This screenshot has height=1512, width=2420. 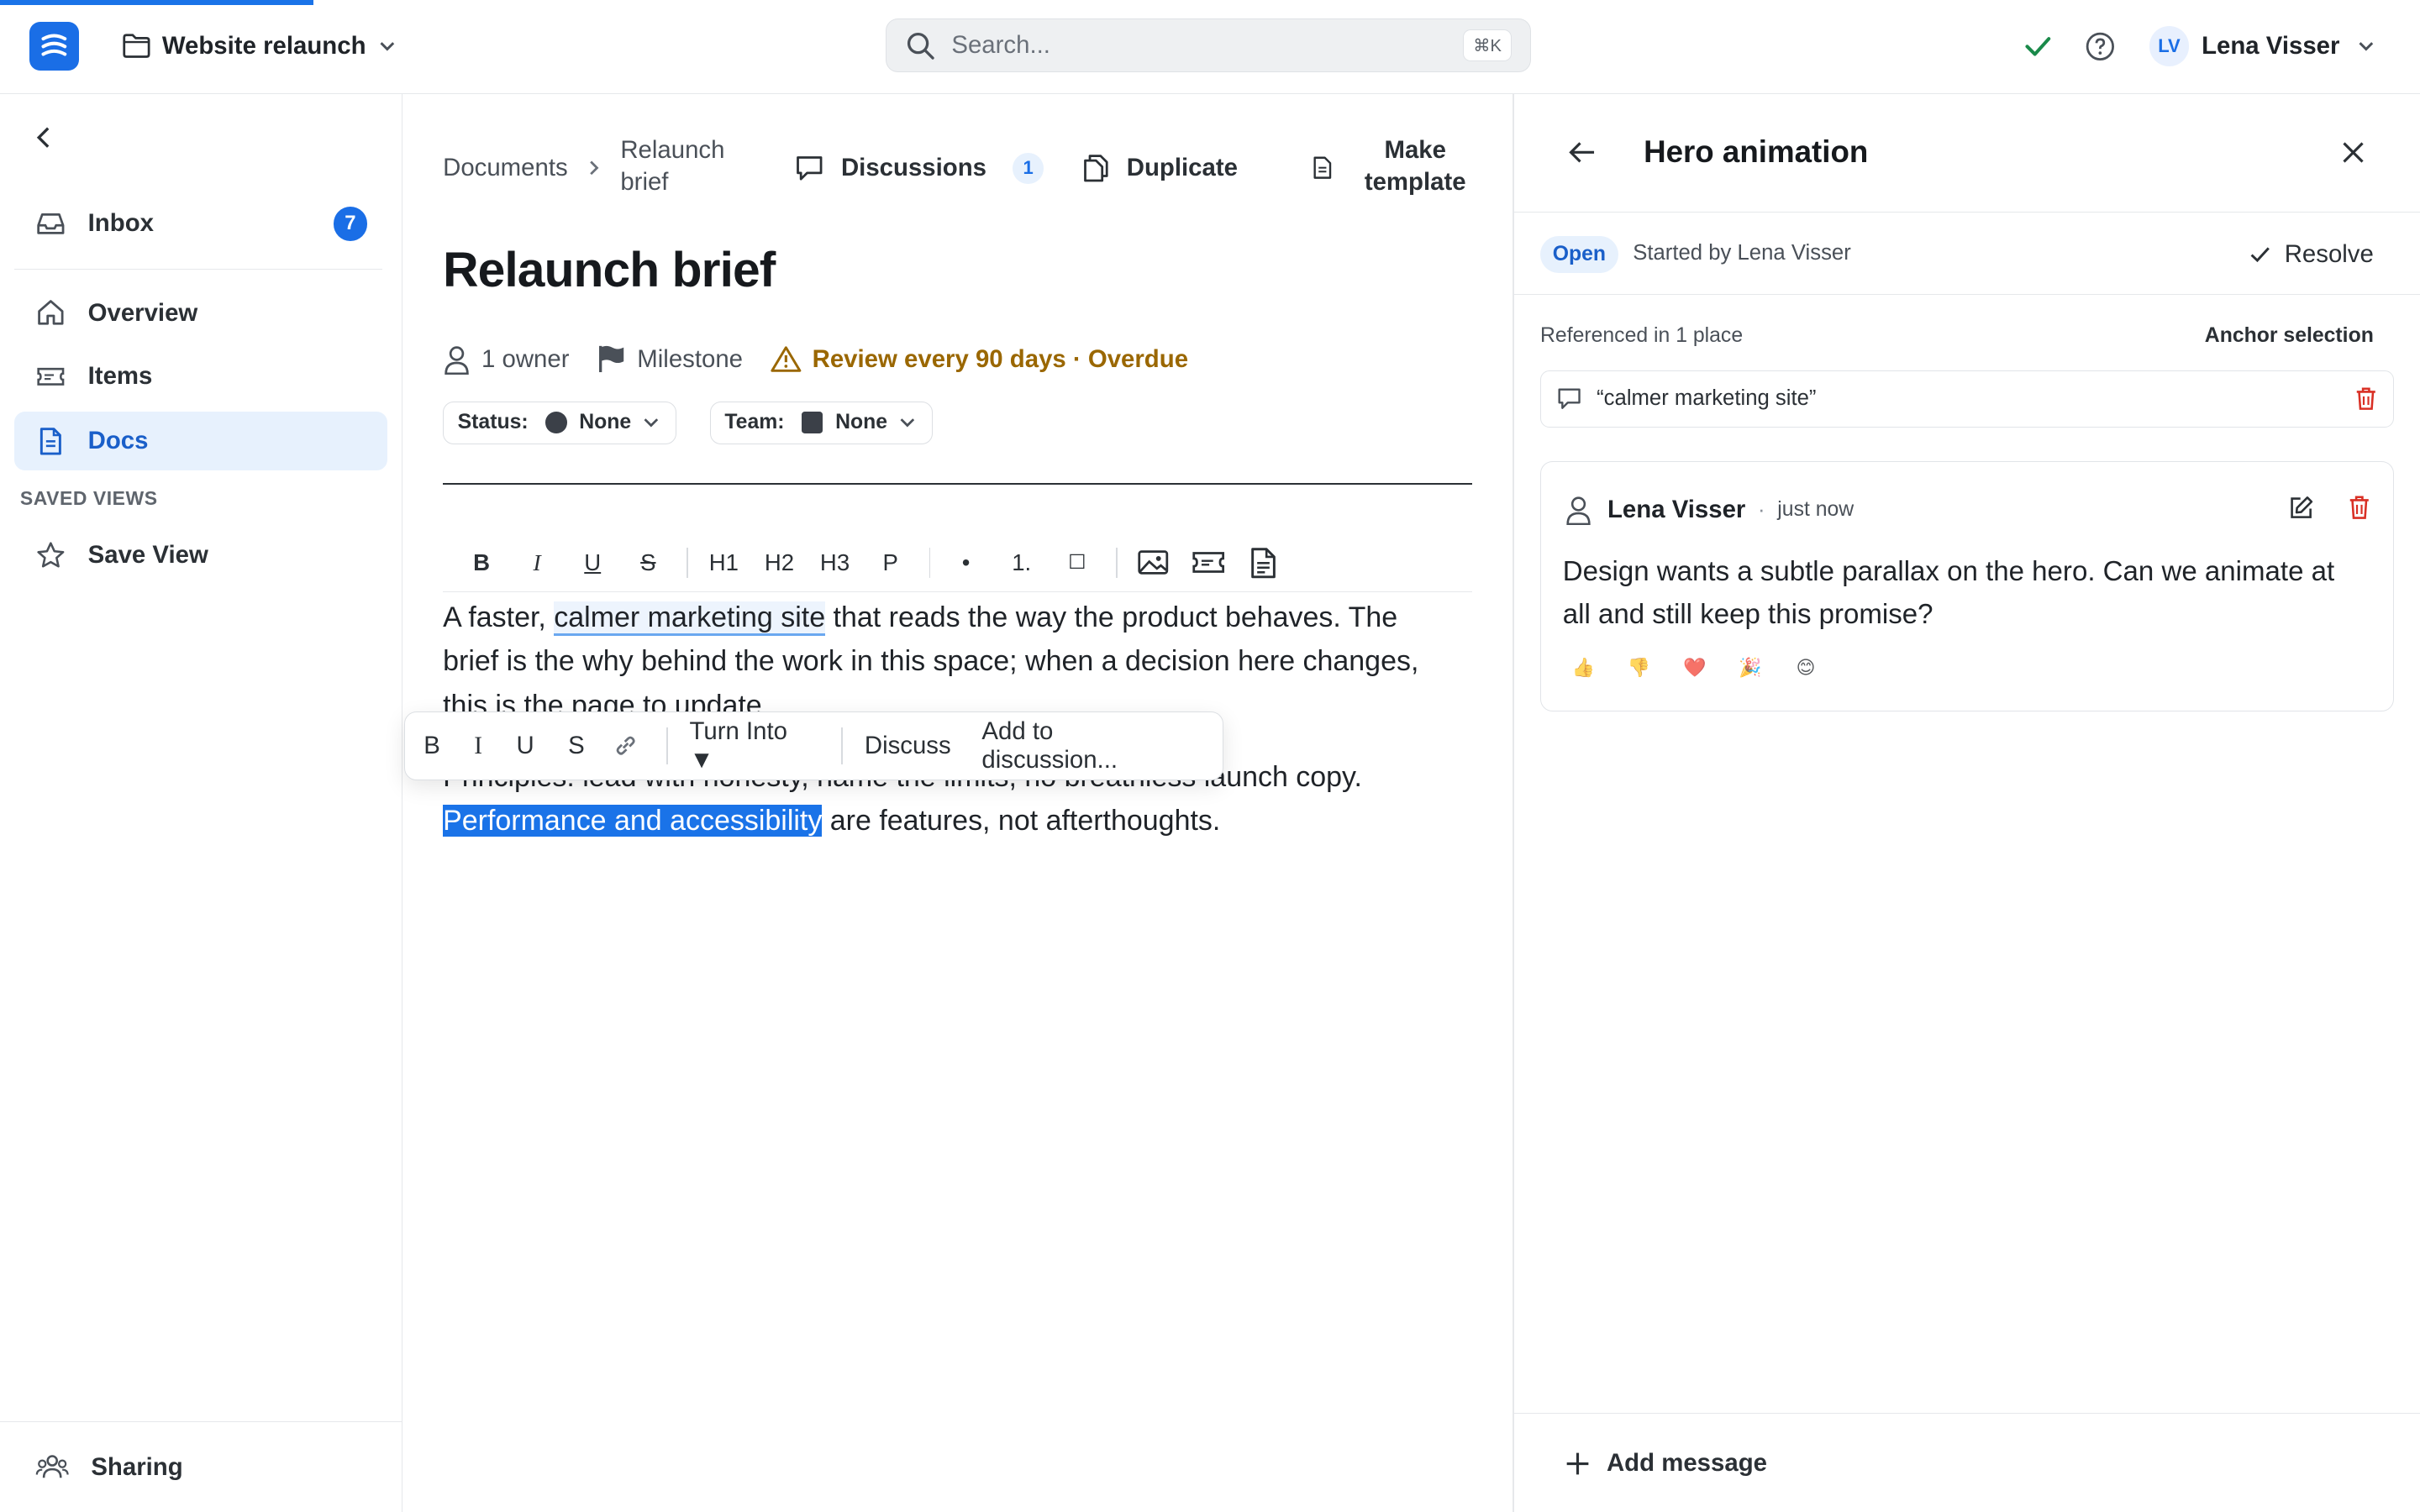 I want to click on status-key: Status:, so click(x=493, y=422).